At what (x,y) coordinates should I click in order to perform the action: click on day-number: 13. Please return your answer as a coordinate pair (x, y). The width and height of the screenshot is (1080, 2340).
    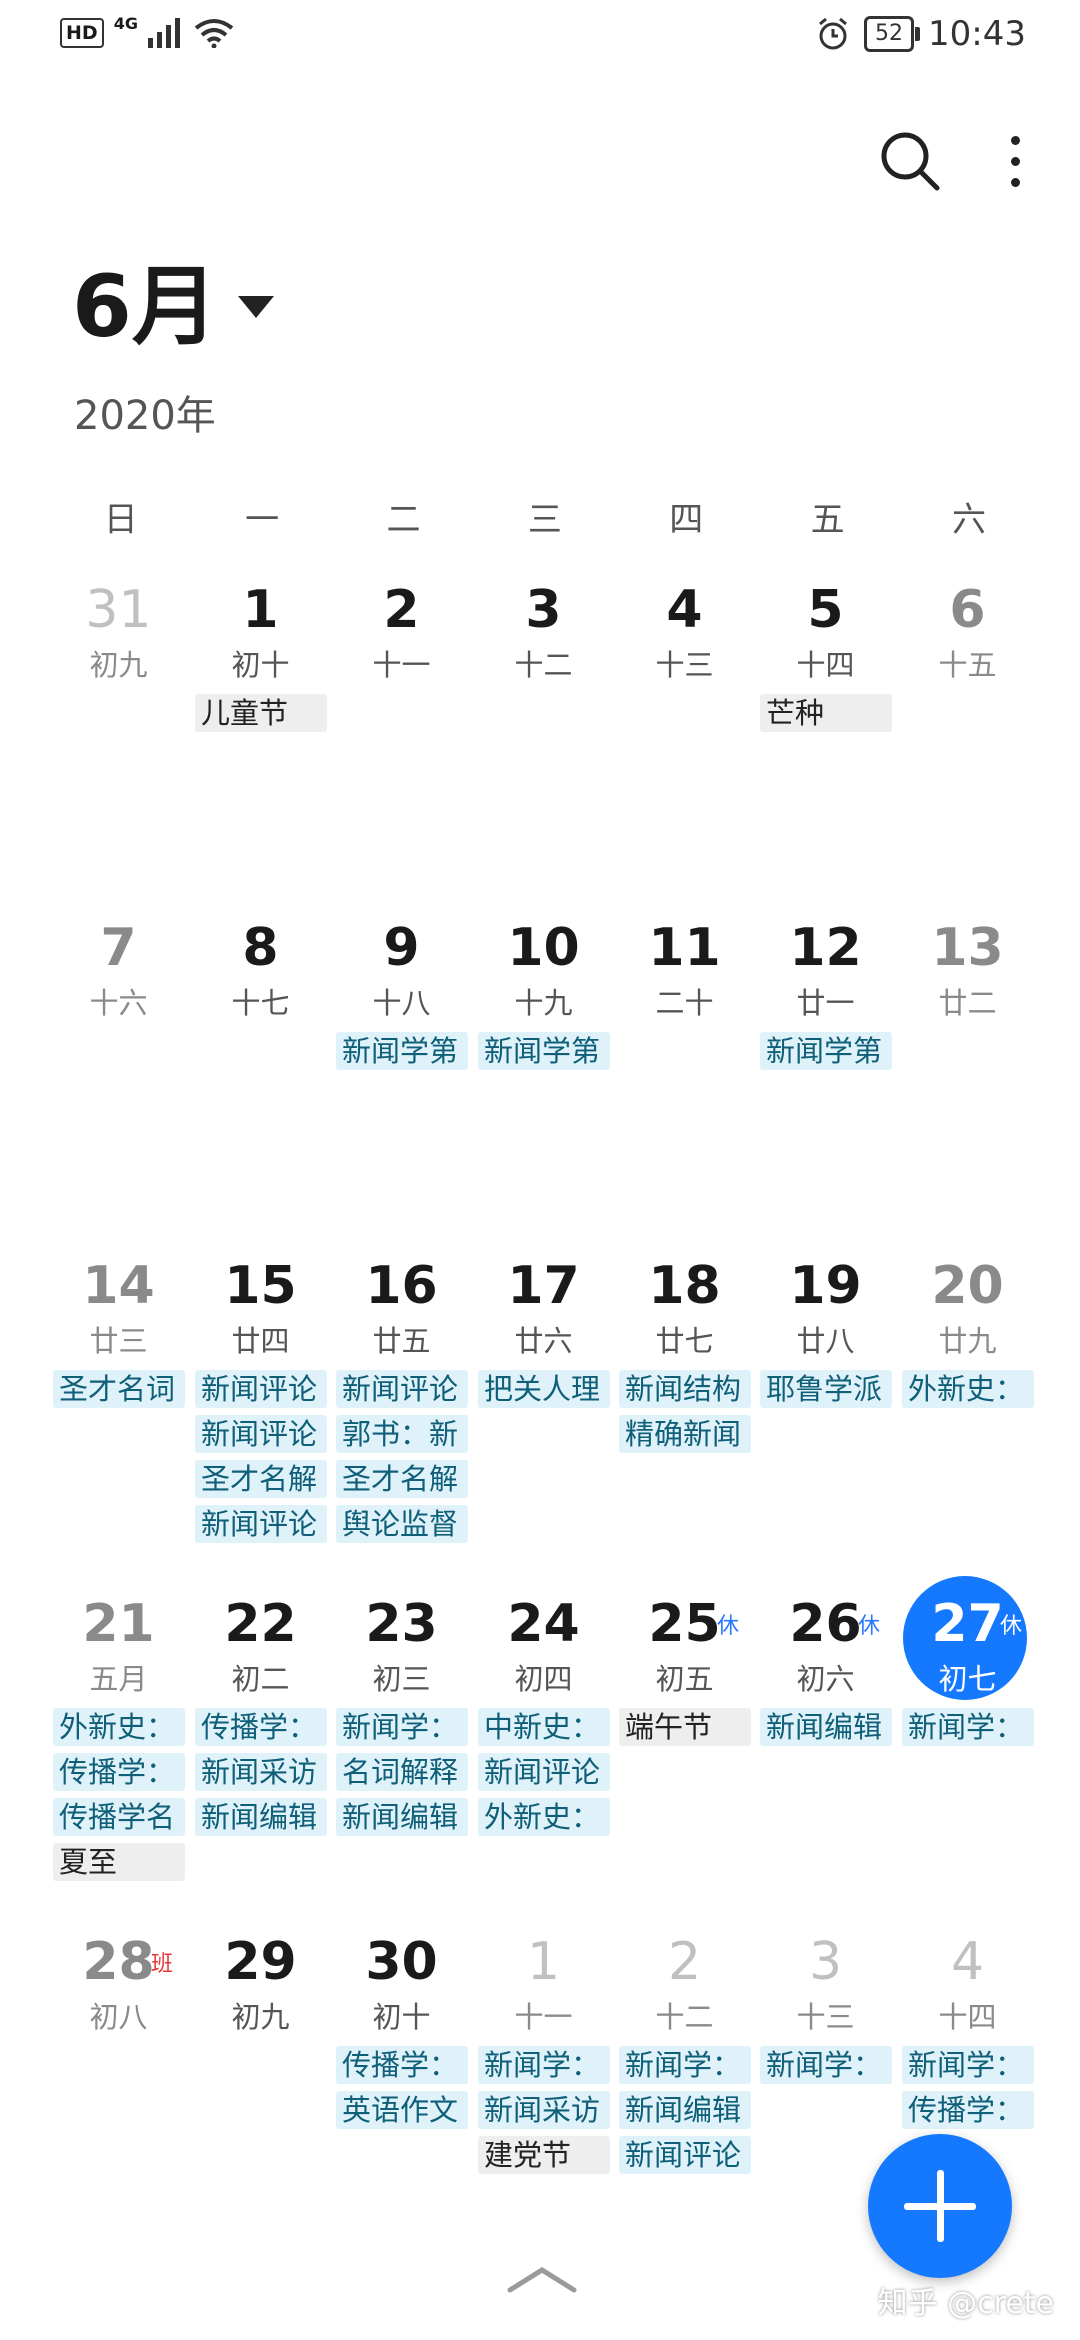
    Looking at the image, I should click on (967, 948).